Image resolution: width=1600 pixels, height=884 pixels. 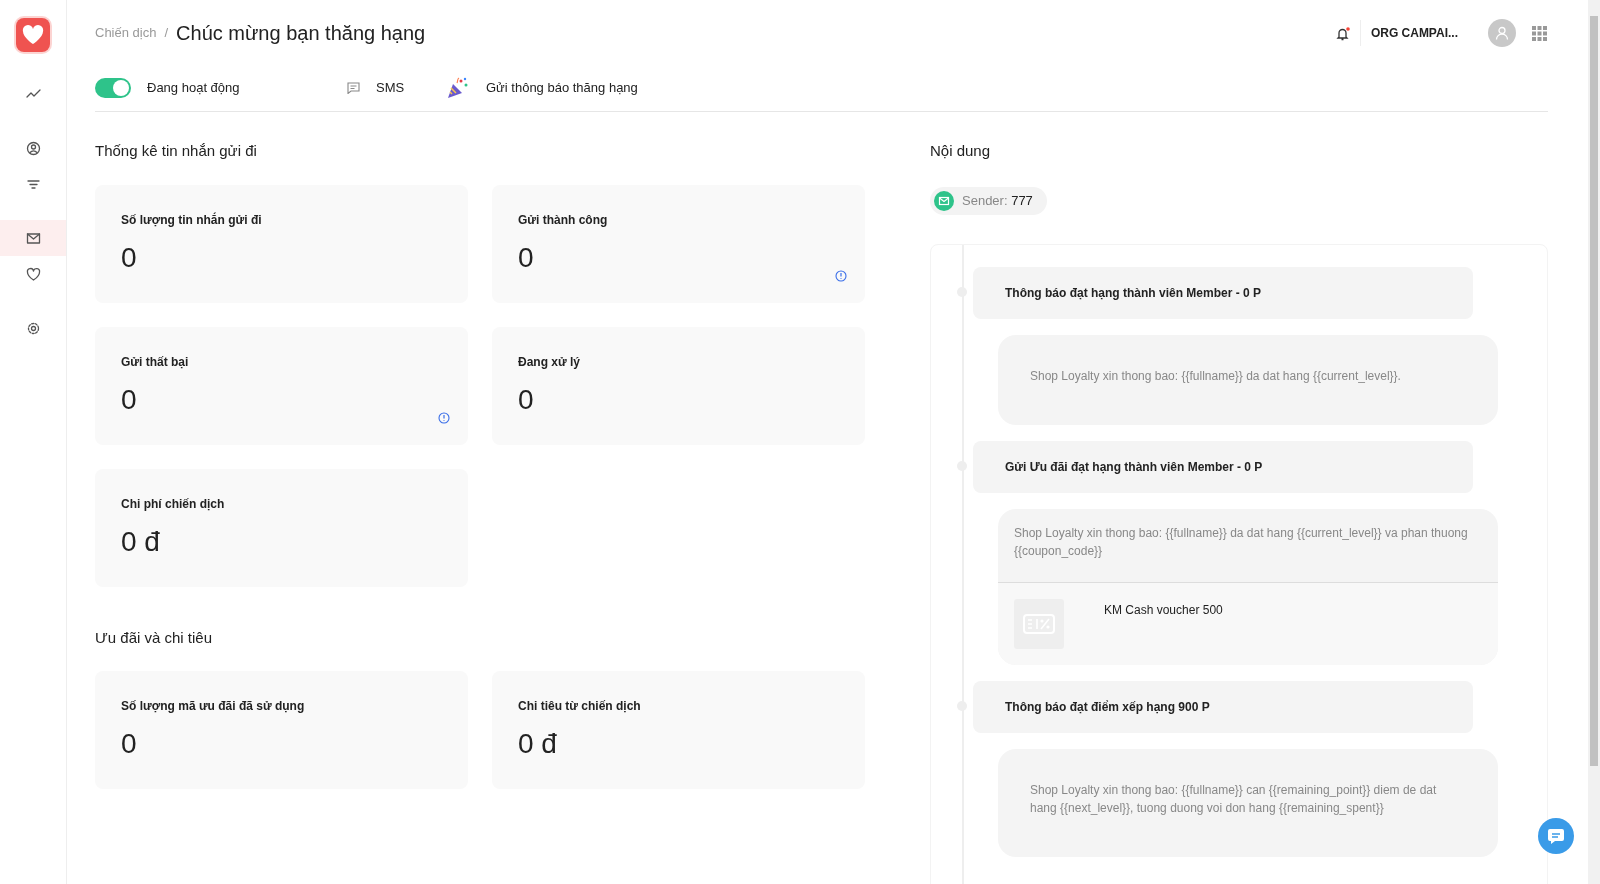 I want to click on stat-label: Gửi thành công, so click(x=563, y=220).